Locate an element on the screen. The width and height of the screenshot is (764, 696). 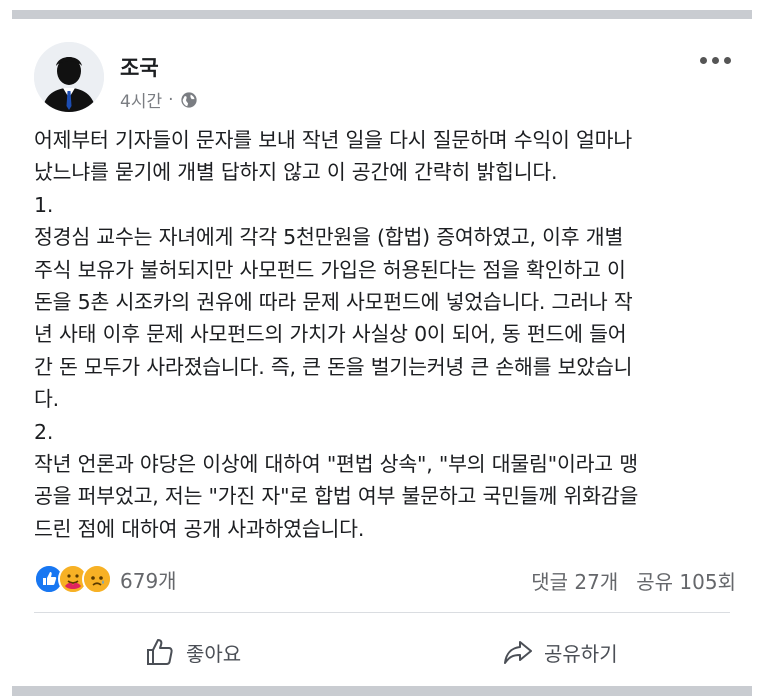
avatar is located at coordinates (69, 77).